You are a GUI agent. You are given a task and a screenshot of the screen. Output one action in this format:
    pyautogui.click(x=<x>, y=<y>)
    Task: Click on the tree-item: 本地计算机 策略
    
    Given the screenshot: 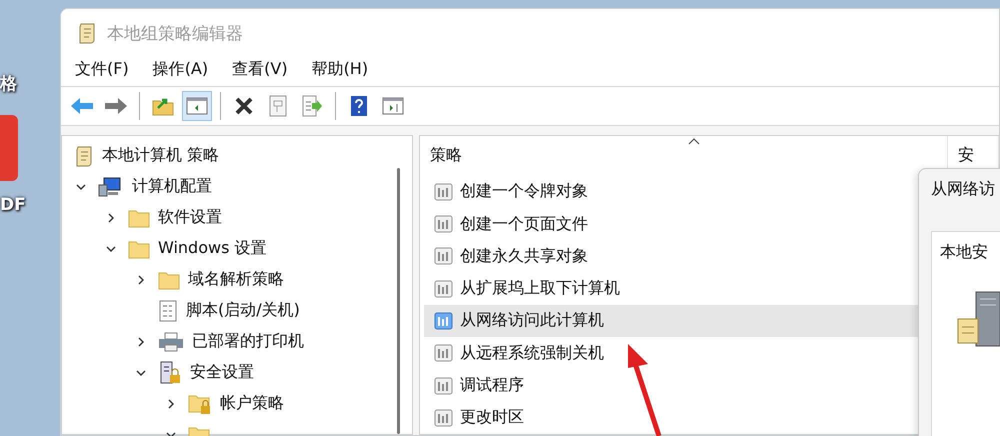 What is the action you would take?
    pyautogui.click(x=161, y=155)
    